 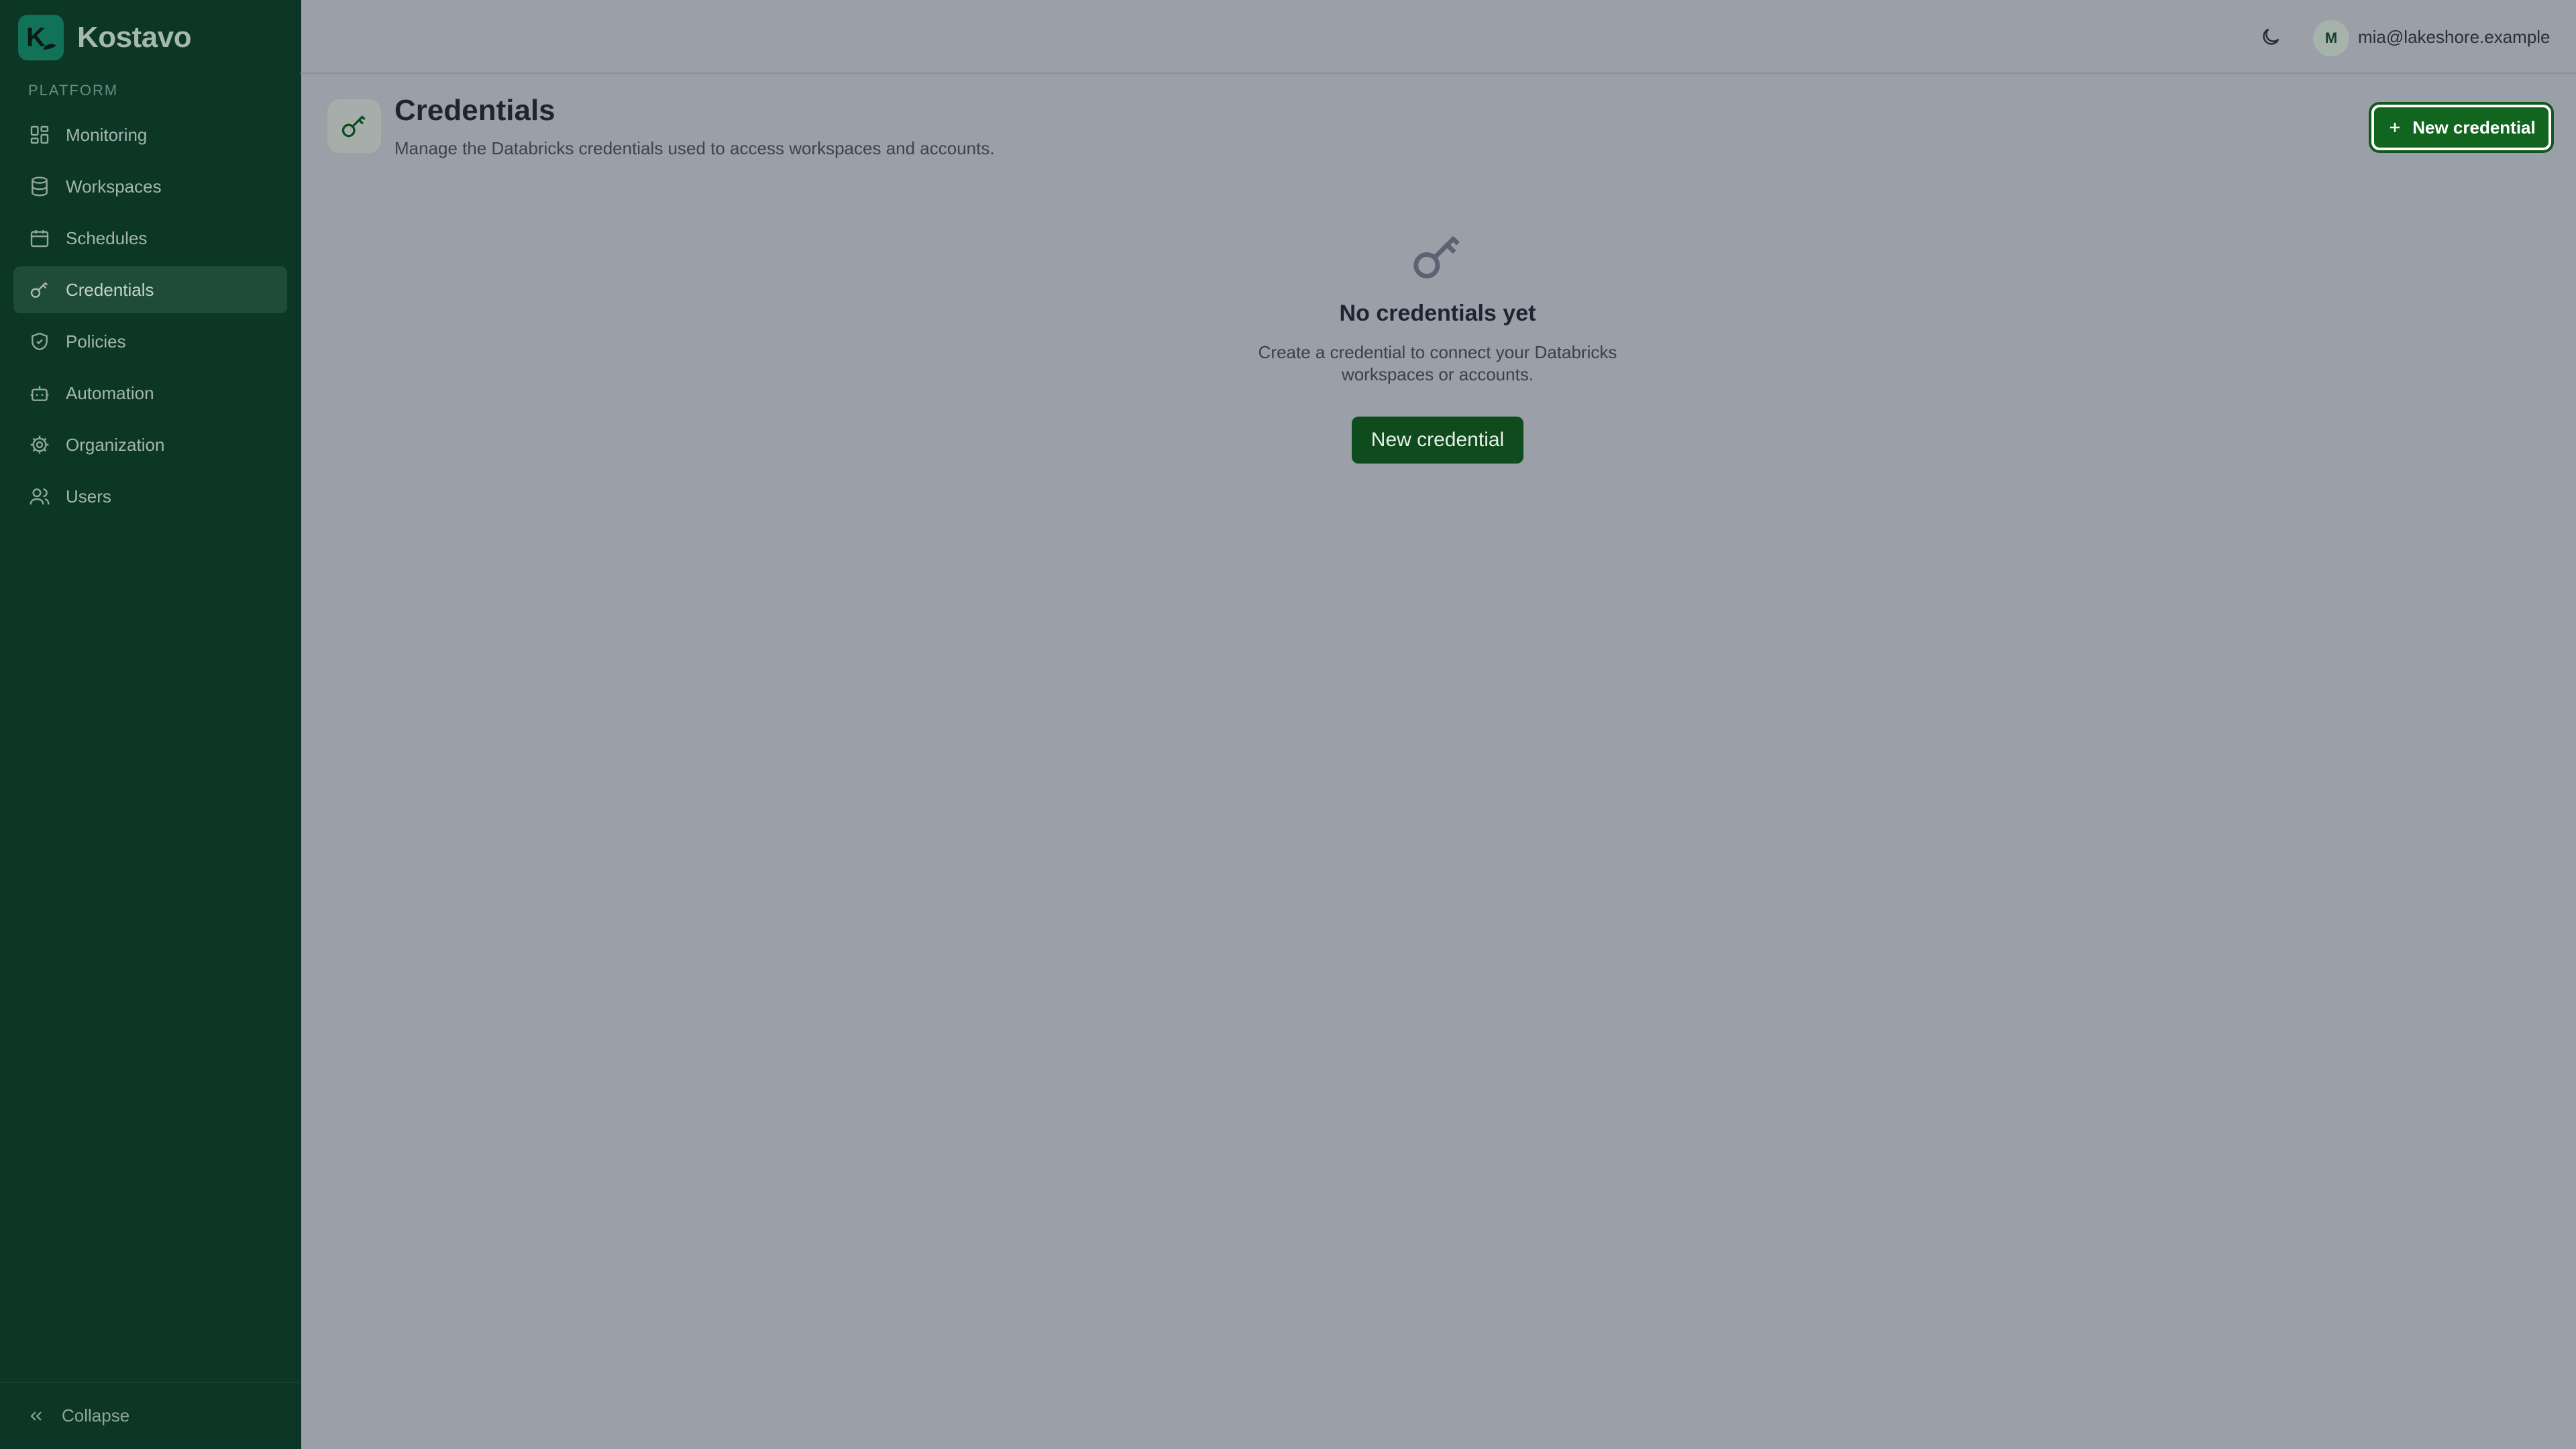 I want to click on leaf-icon, so click(x=49, y=47).